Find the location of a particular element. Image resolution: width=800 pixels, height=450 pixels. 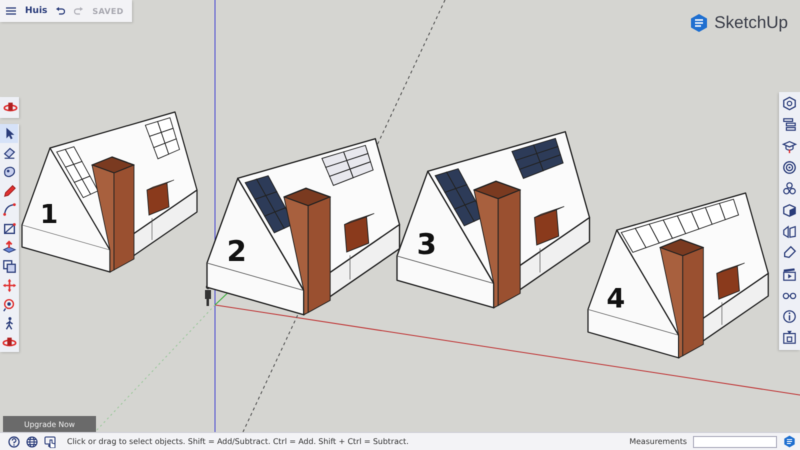

measurements-field is located at coordinates (735, 442).